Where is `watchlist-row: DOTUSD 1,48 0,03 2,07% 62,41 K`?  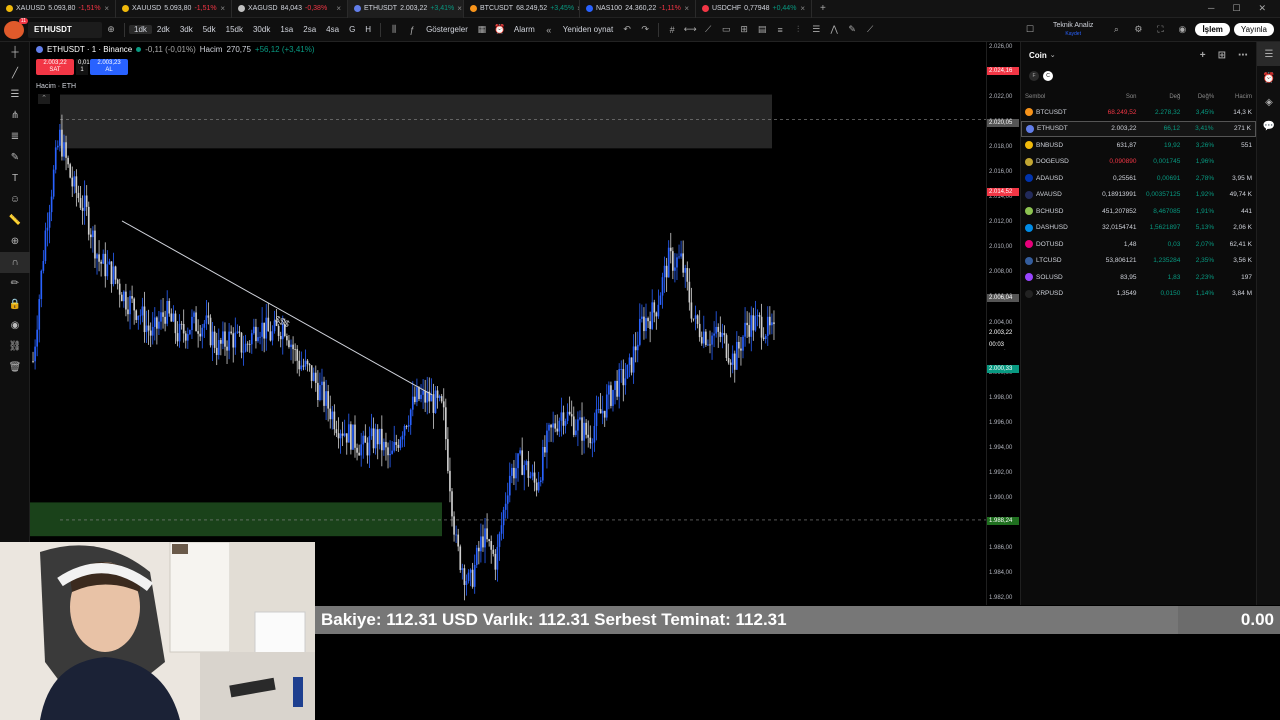
watchlist-row: DOTUSD 1,48 0,03 2,07% 62,41 K is located at coordinates (1138, 244).